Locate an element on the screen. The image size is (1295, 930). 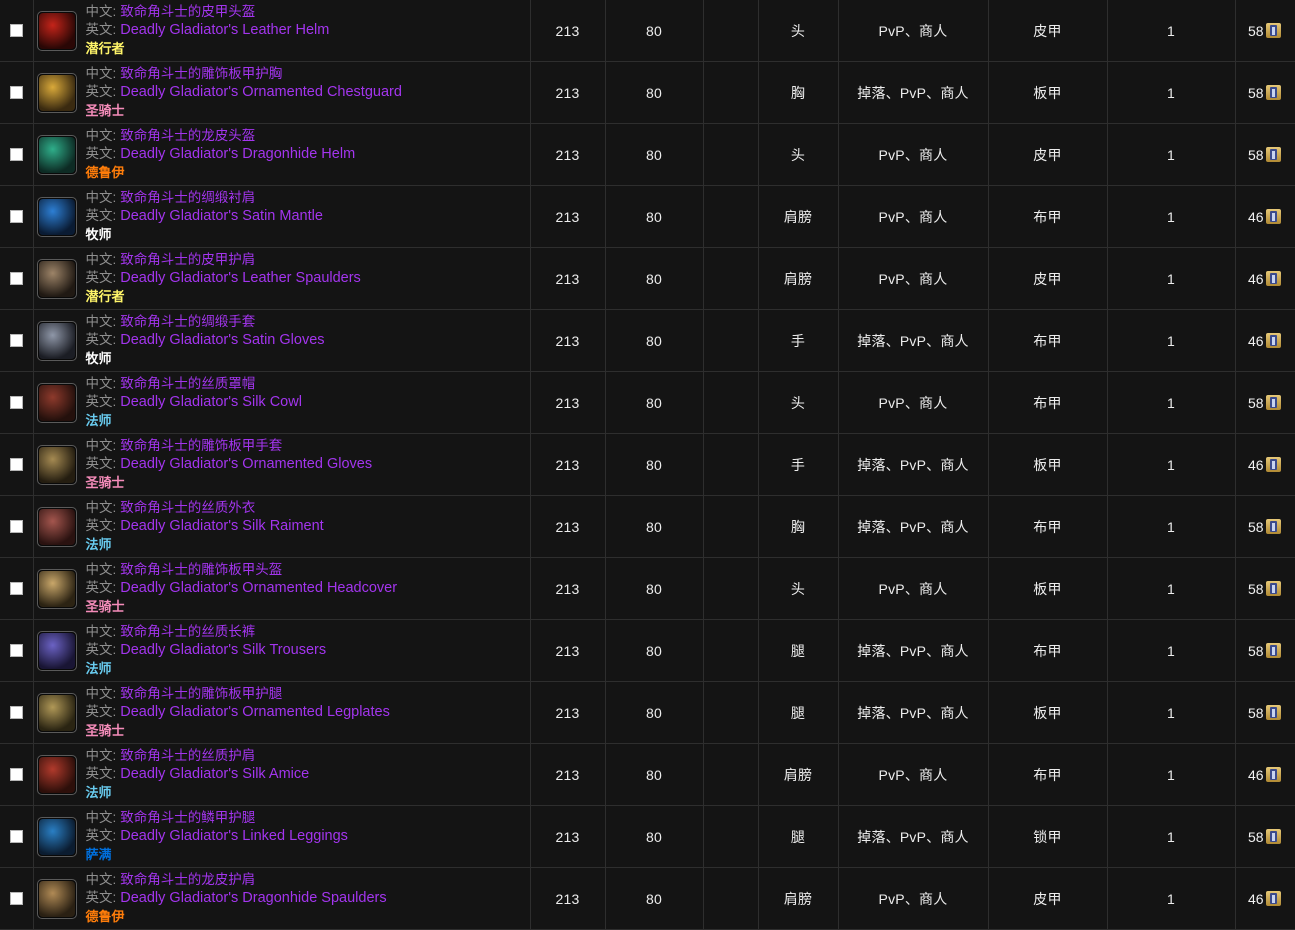
item-name-cn: 致命角斗士的绸缎手套 is located at coordinates (187, 321).